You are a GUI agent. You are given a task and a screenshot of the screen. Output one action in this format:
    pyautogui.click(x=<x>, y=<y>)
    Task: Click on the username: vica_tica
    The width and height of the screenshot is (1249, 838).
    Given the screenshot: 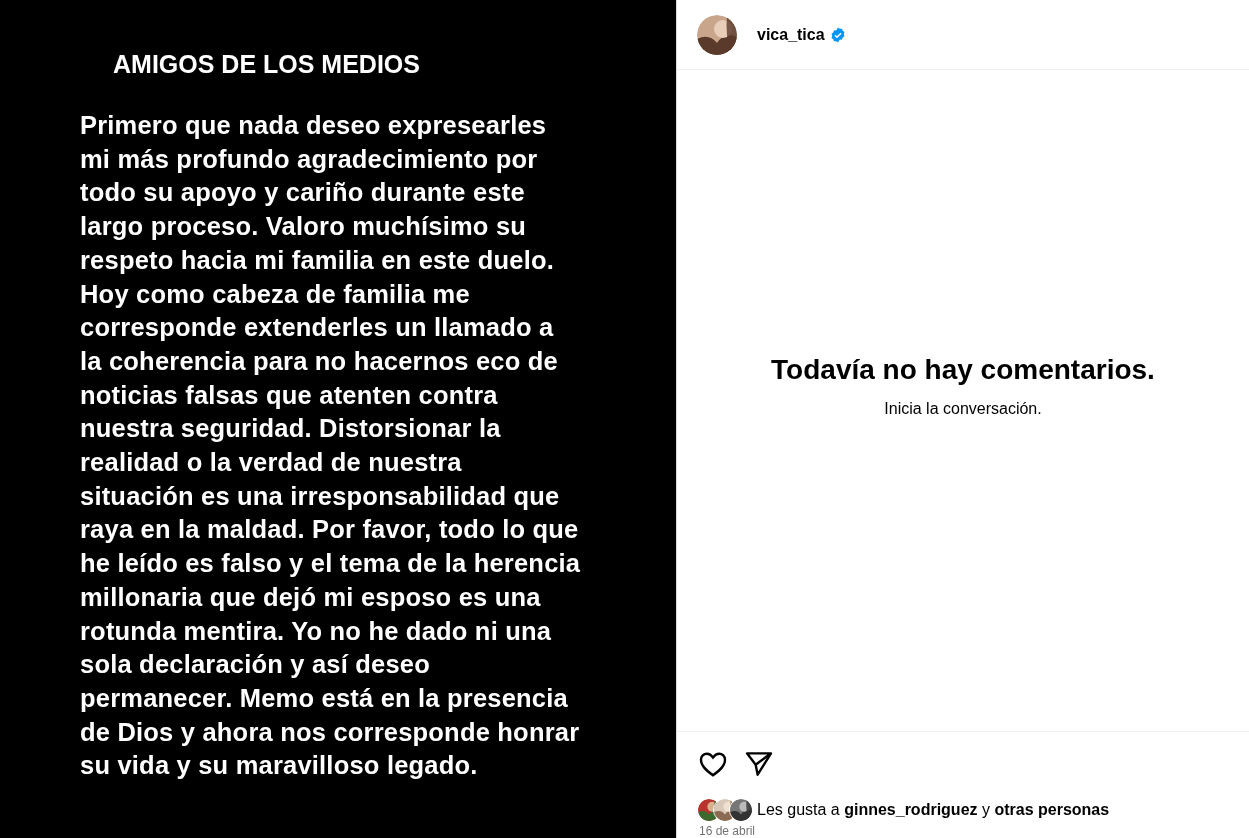 What is the action you would take?
    pyautogui.click(x=791, y=34)
    